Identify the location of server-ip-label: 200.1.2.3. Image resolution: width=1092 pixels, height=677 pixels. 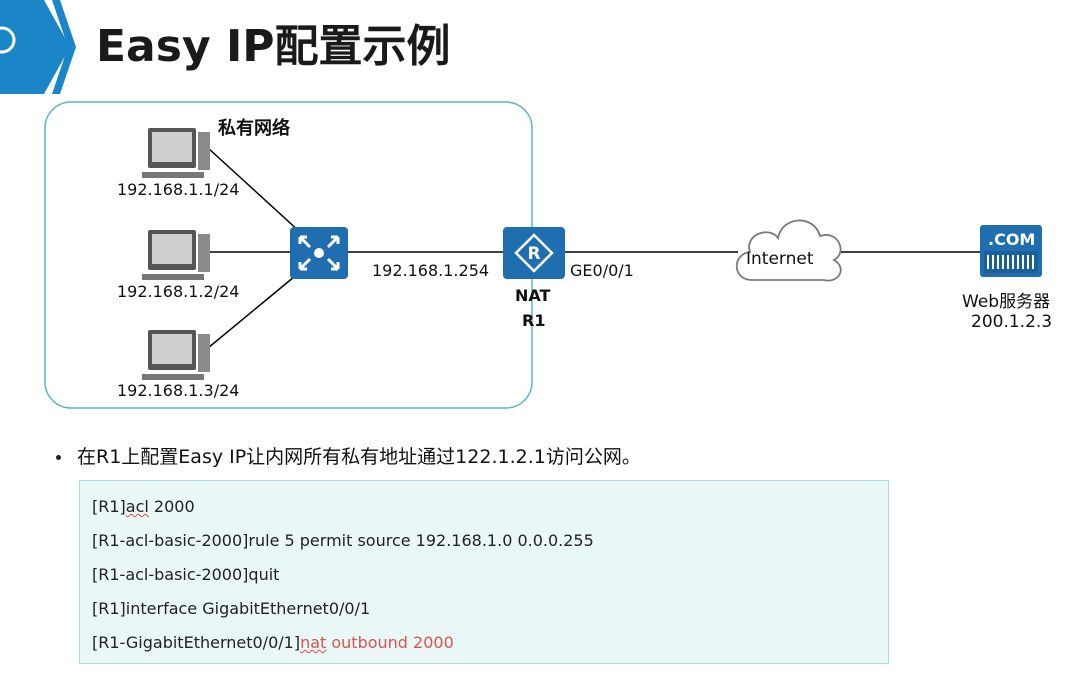
(1012, 322).